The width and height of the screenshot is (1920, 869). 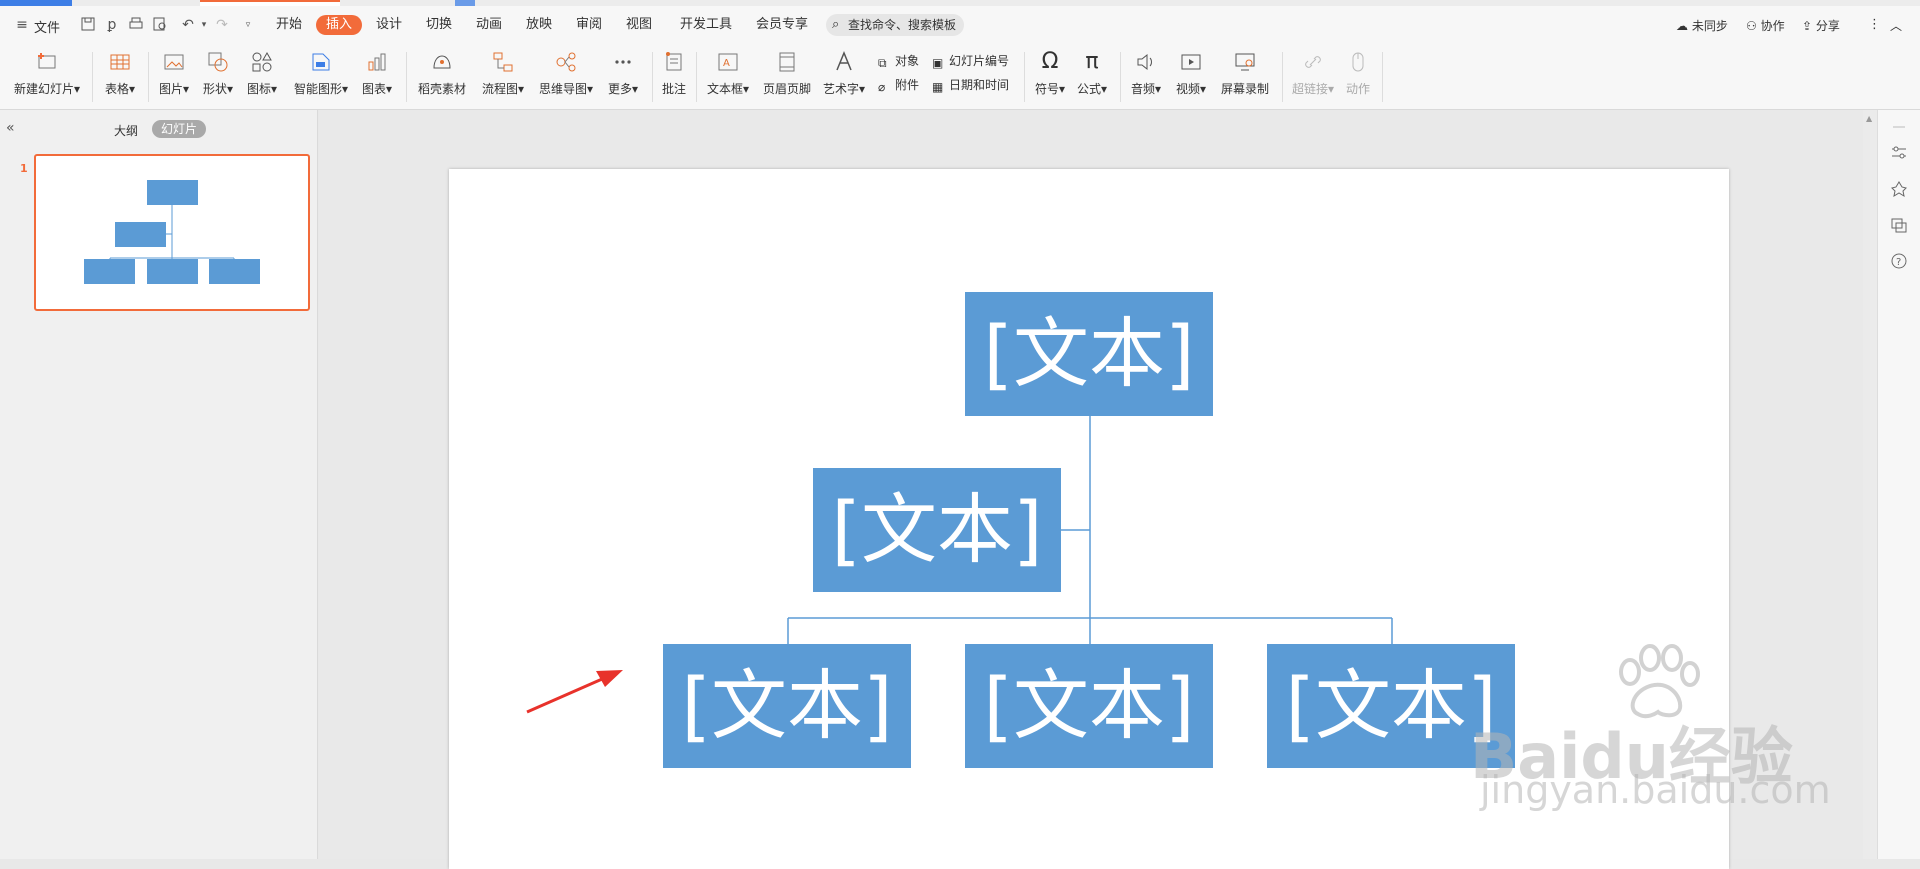 I want to click on new-slide-label: 新建幻灯片, so click(x=43, y=89).